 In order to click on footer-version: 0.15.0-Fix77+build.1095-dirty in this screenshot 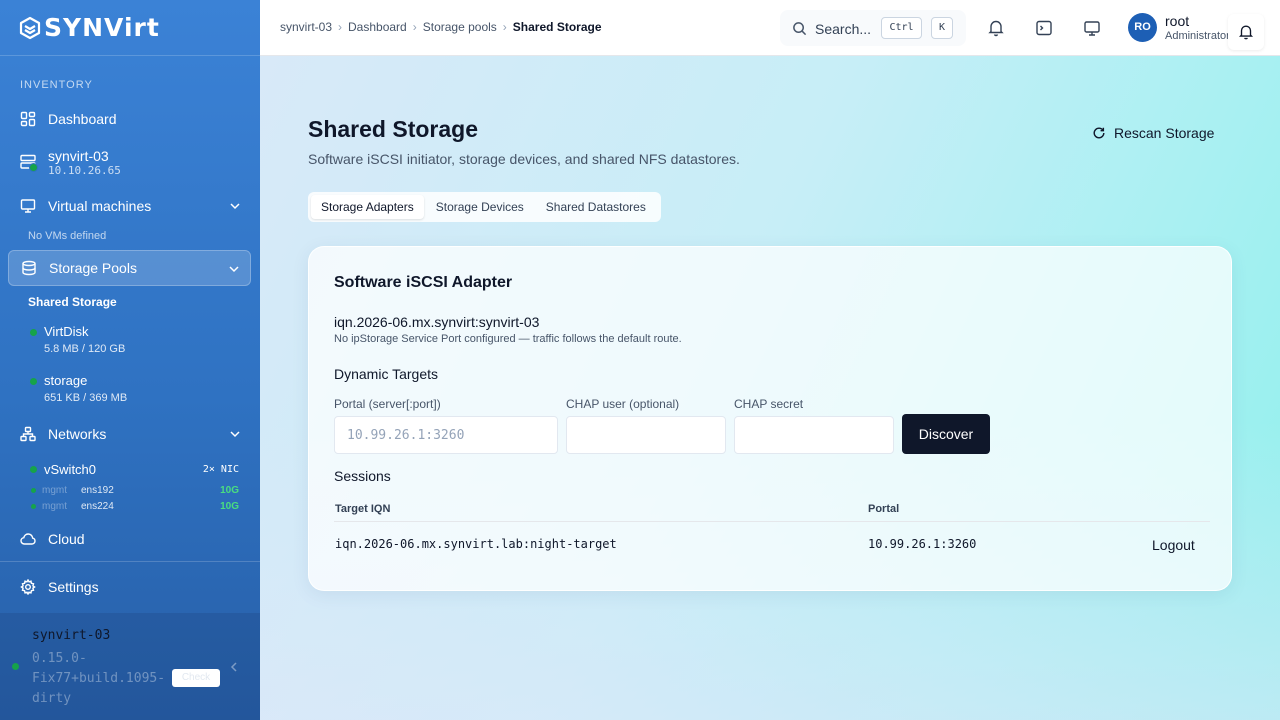, I will do `click(99, 678)`.